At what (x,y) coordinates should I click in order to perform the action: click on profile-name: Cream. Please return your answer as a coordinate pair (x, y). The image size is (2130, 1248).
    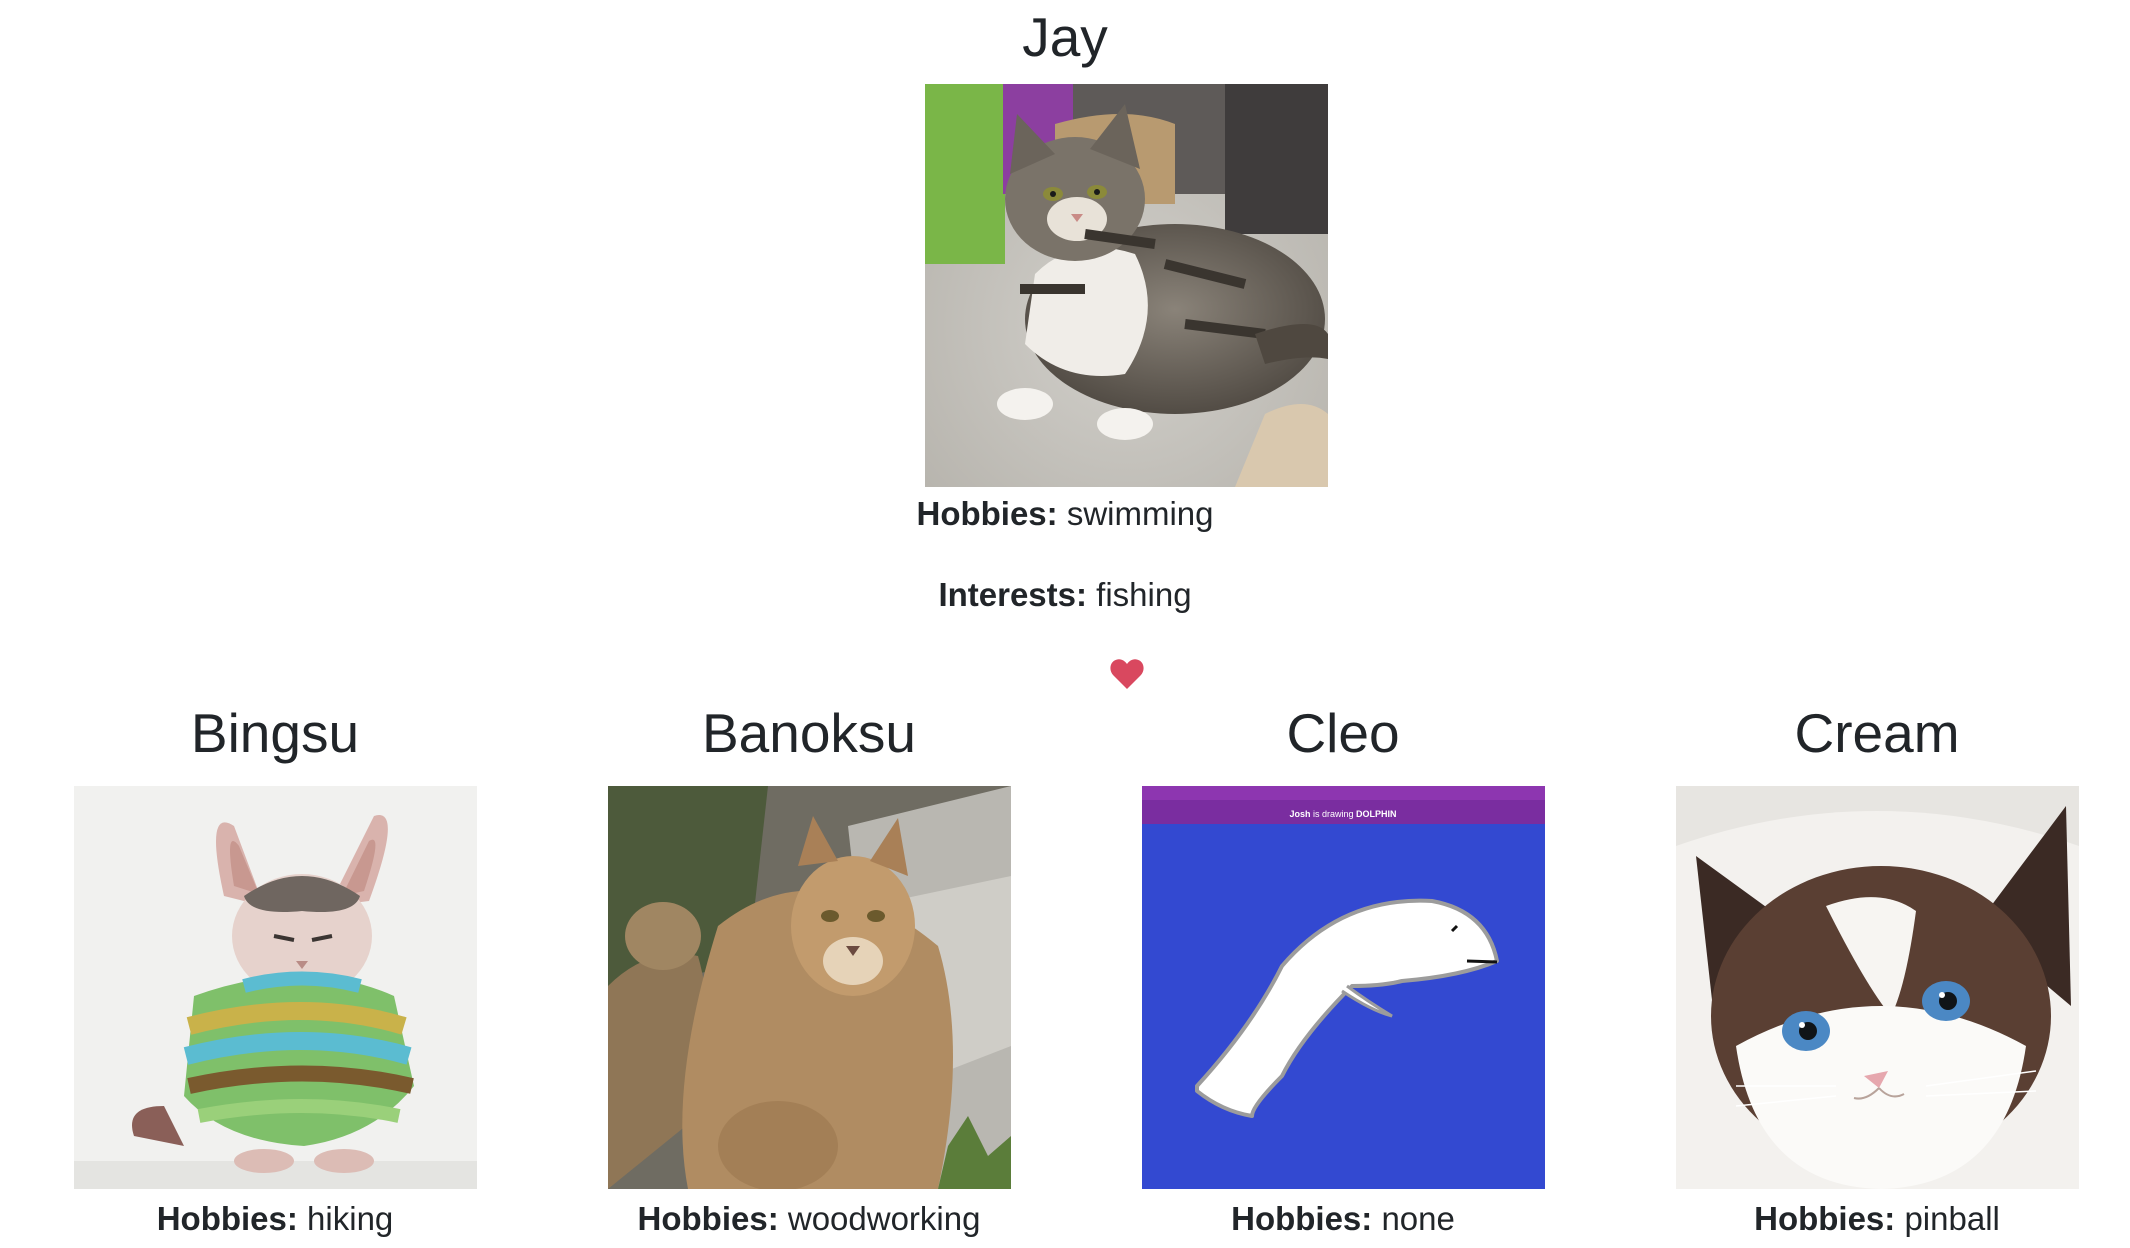
    Looking at the image, I should click on (1877, 733).